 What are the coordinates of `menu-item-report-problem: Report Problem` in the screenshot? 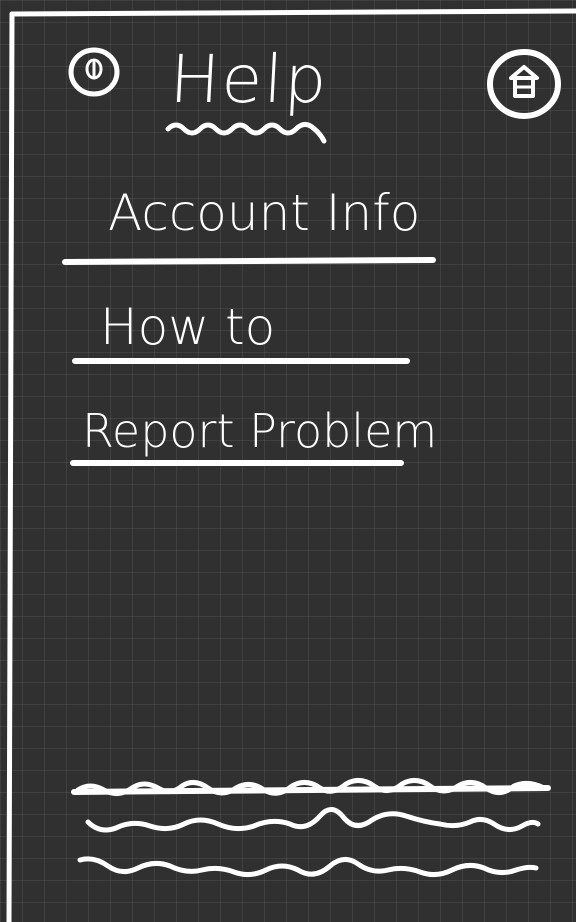 It's located at (251, 440).